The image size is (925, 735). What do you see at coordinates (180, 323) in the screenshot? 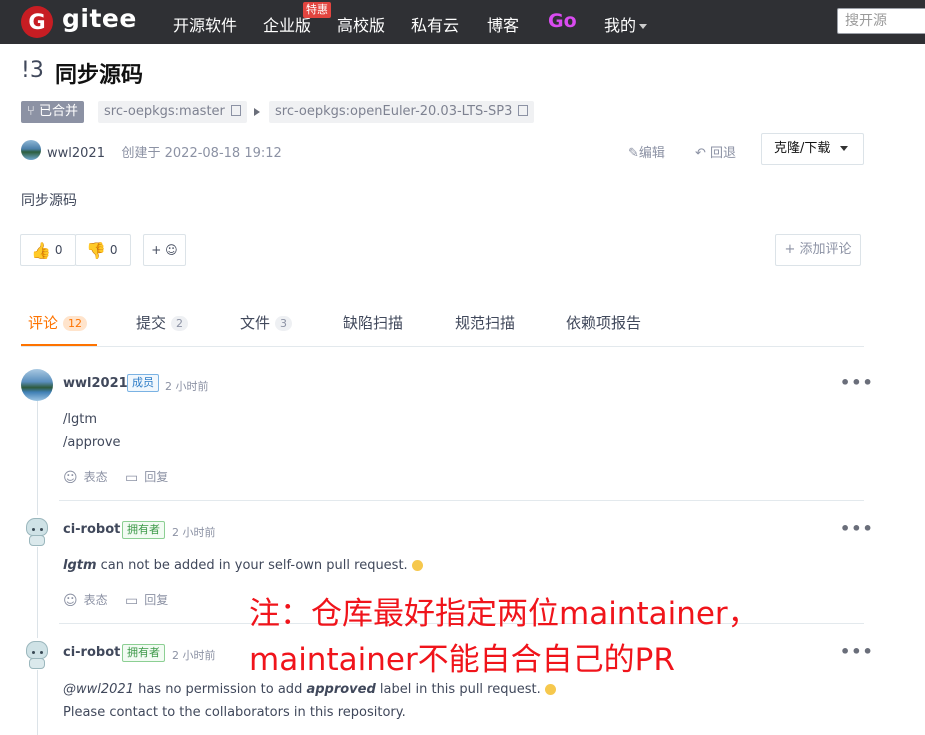
I see `count-badge: 2` at bounding box center [180, 323].